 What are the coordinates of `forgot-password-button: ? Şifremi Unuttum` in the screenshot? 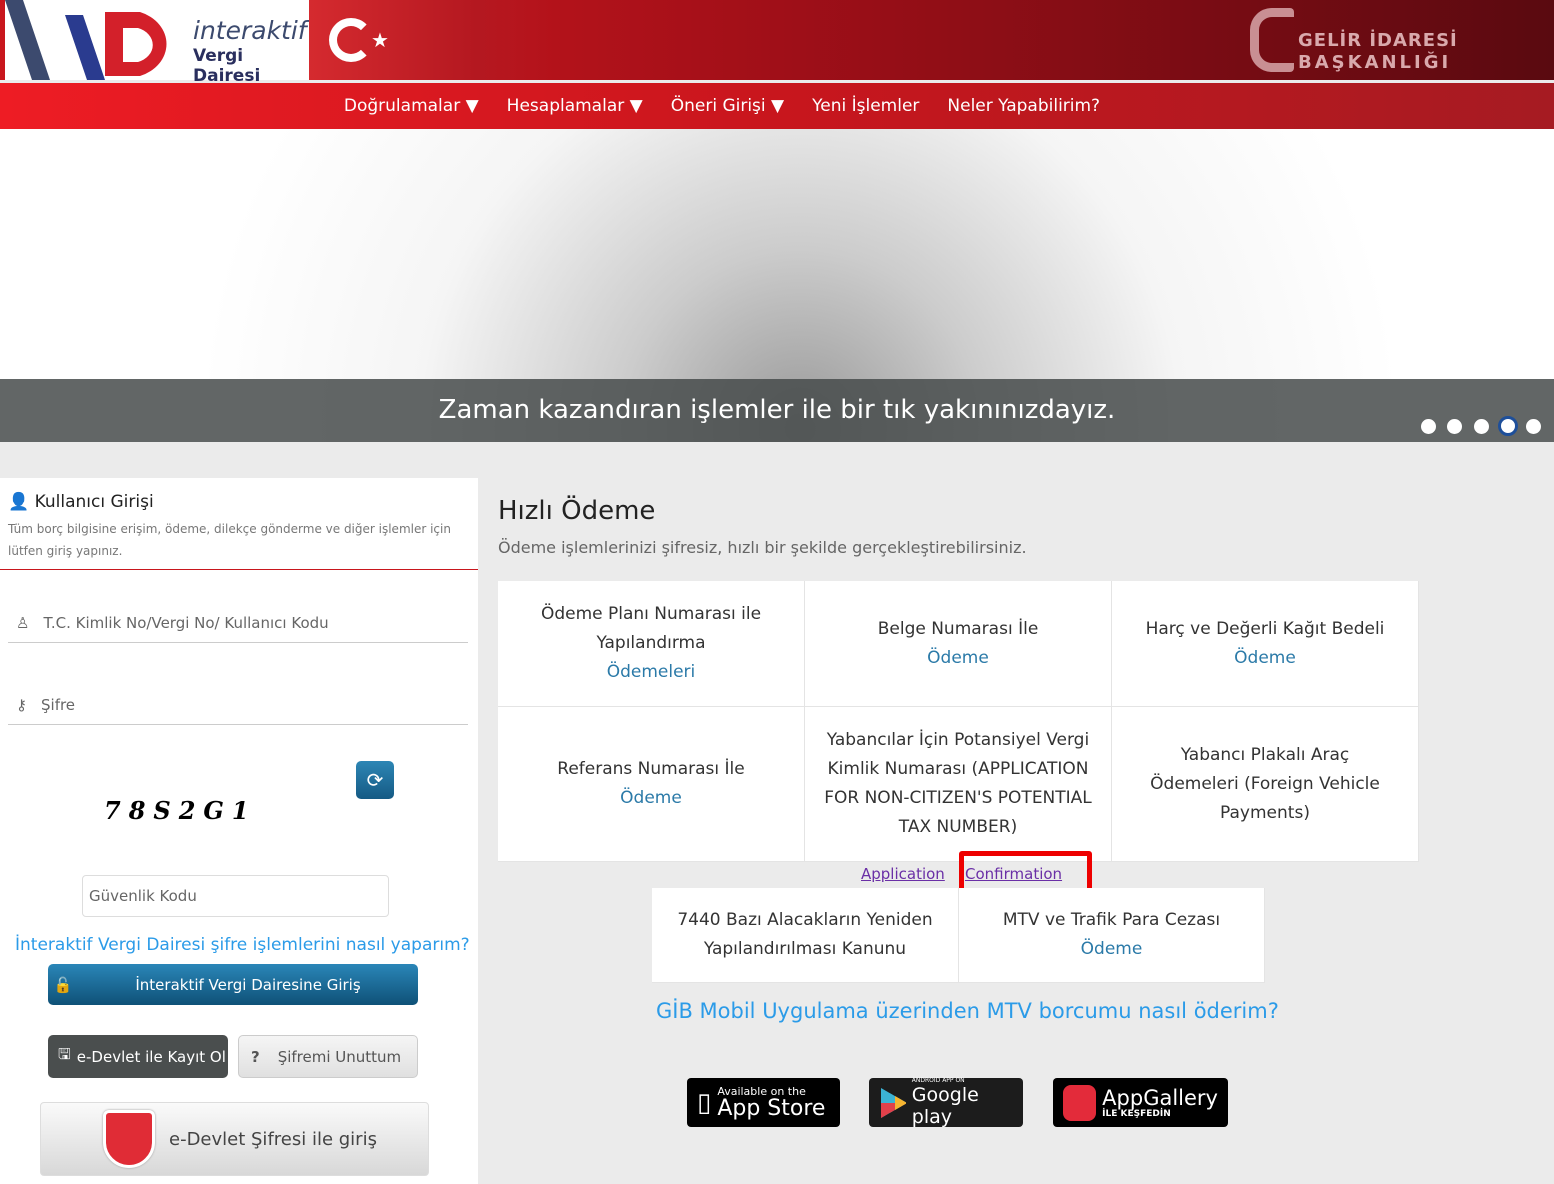 It's located at (328, 1056).